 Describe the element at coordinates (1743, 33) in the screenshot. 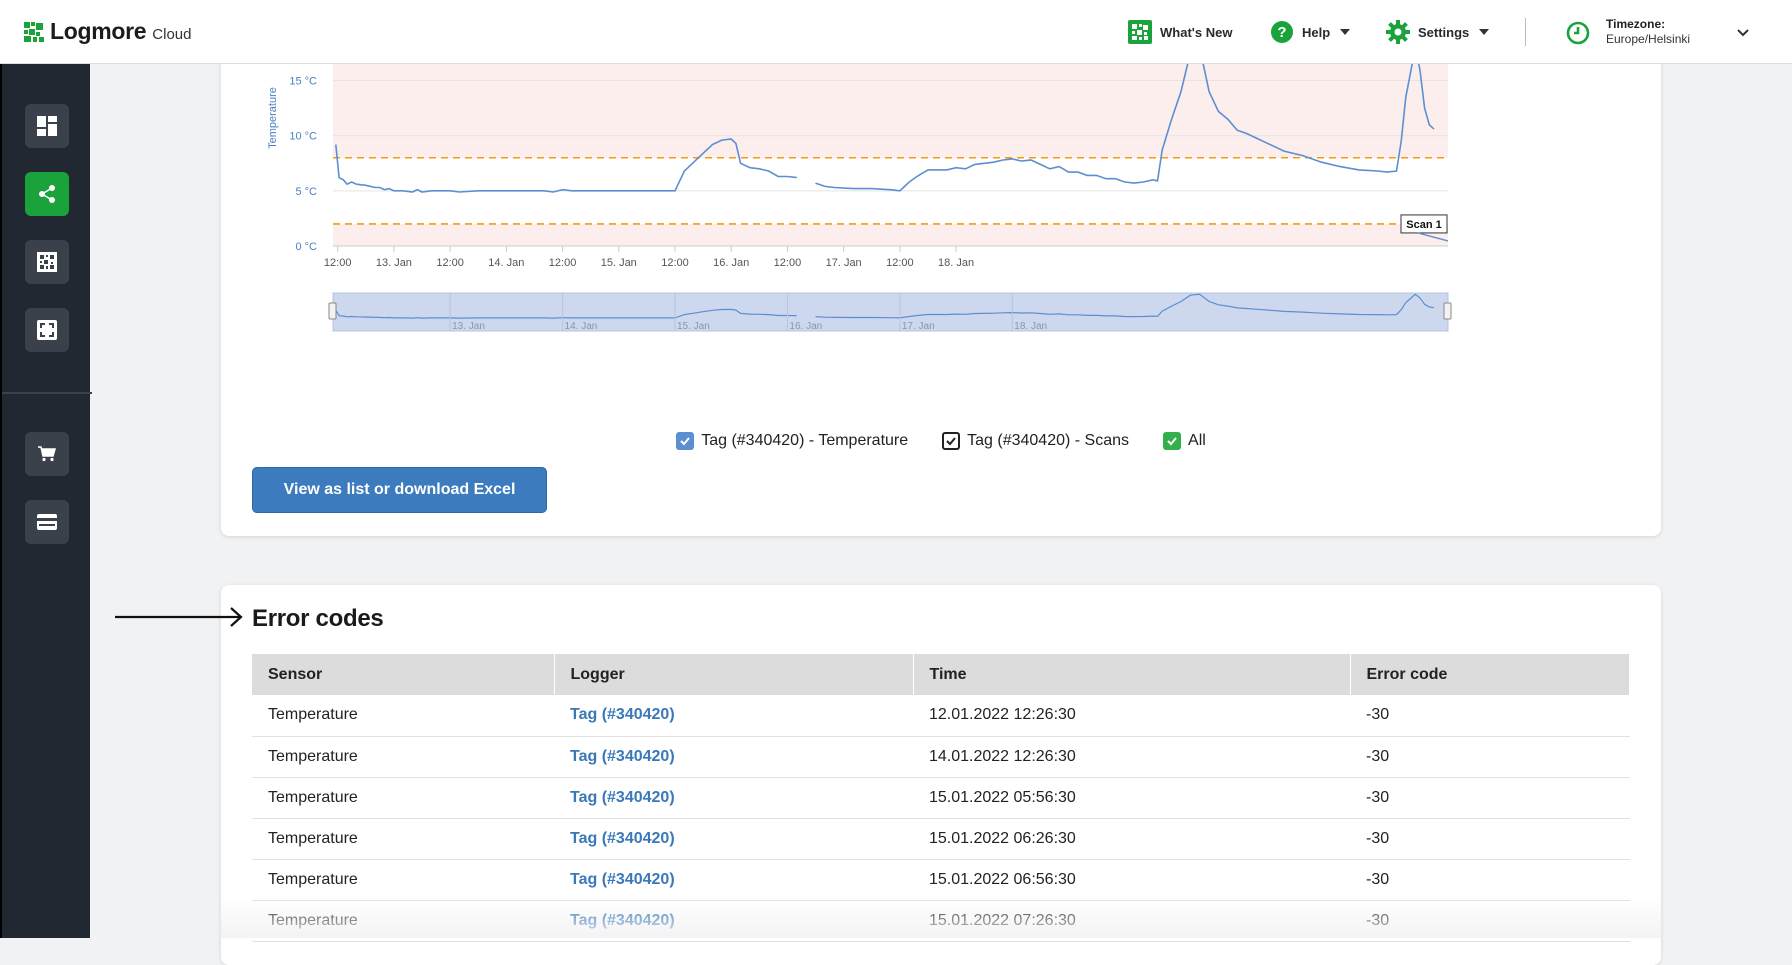

I see `chevron-down-icon` at that location.